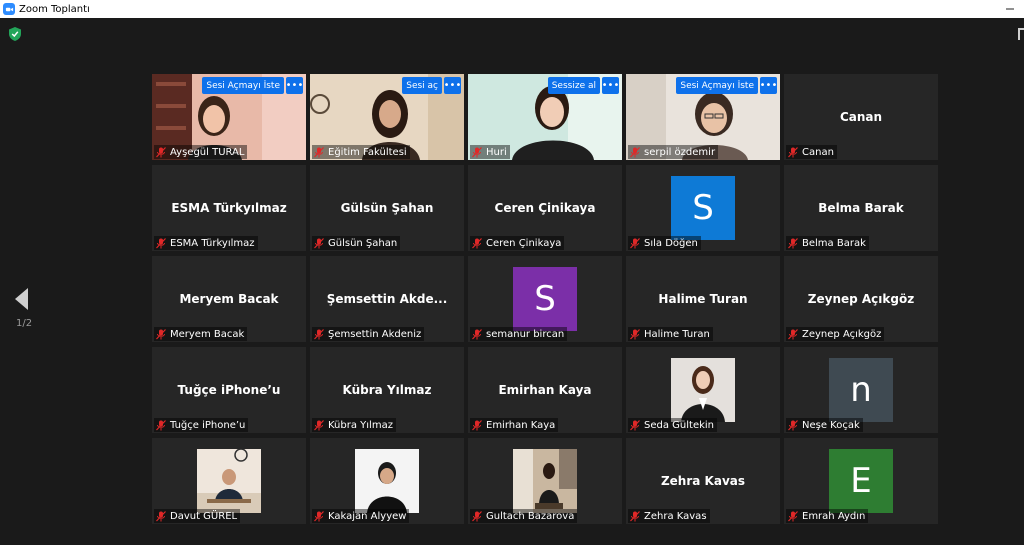 The width and height of the screenshot is (1024, 545). What do you see at coordinates (387, 208) in the screenshot?
I see `participant-tile: Gülsün Şahan Gülsün Şahan` at bounding box center [387, 208].